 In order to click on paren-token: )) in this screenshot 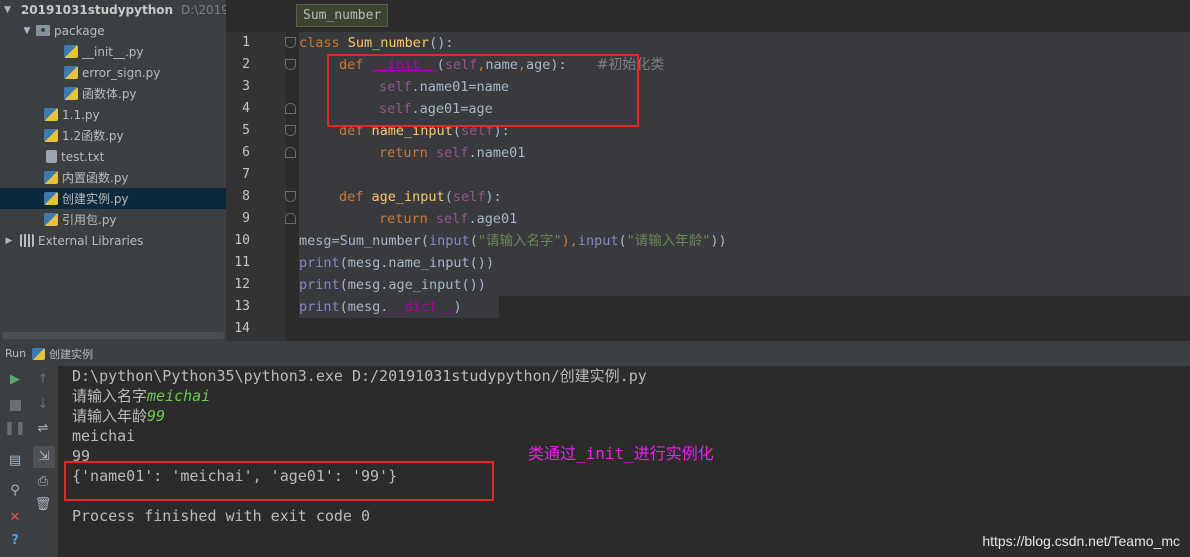, I will do `click(718, 241)`.